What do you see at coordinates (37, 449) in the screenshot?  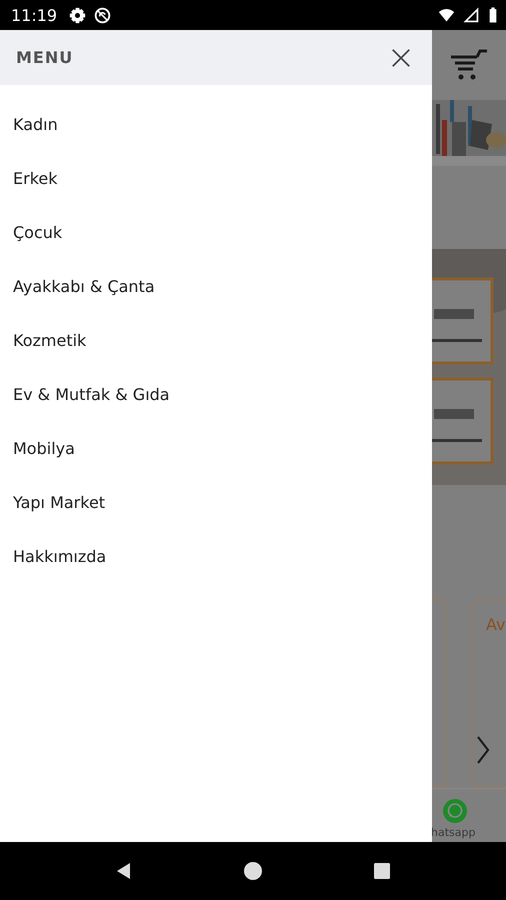 I see `menu-item: Mobilya` at bounding box center [37, 449].